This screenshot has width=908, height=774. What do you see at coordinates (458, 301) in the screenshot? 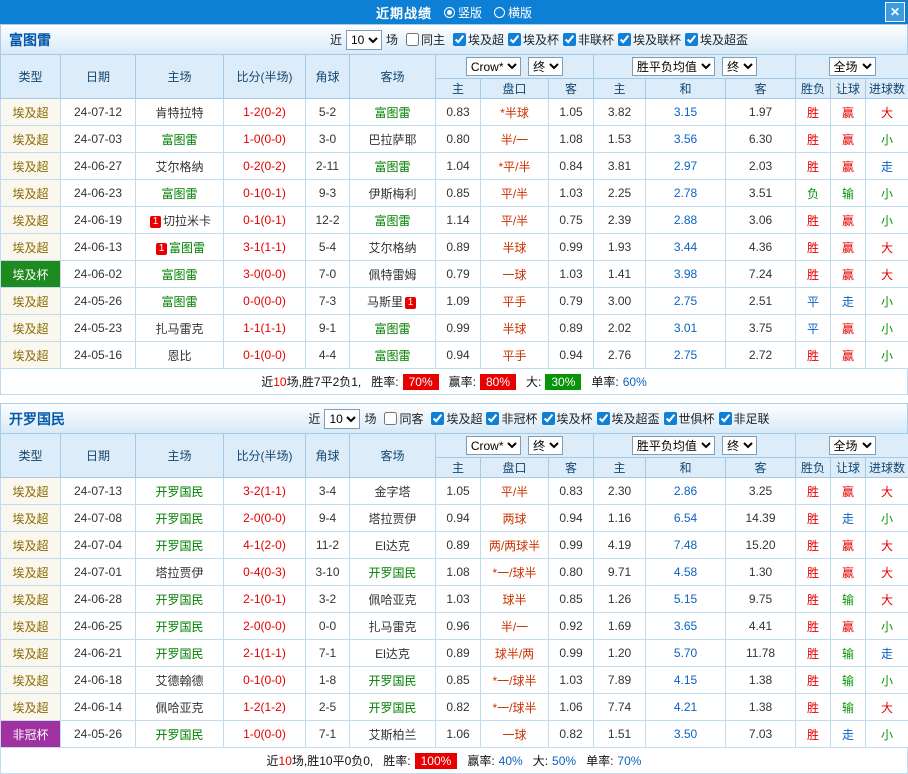
I see `ah-home-odds-cell: 1.09` at bounding box center [458, 301].